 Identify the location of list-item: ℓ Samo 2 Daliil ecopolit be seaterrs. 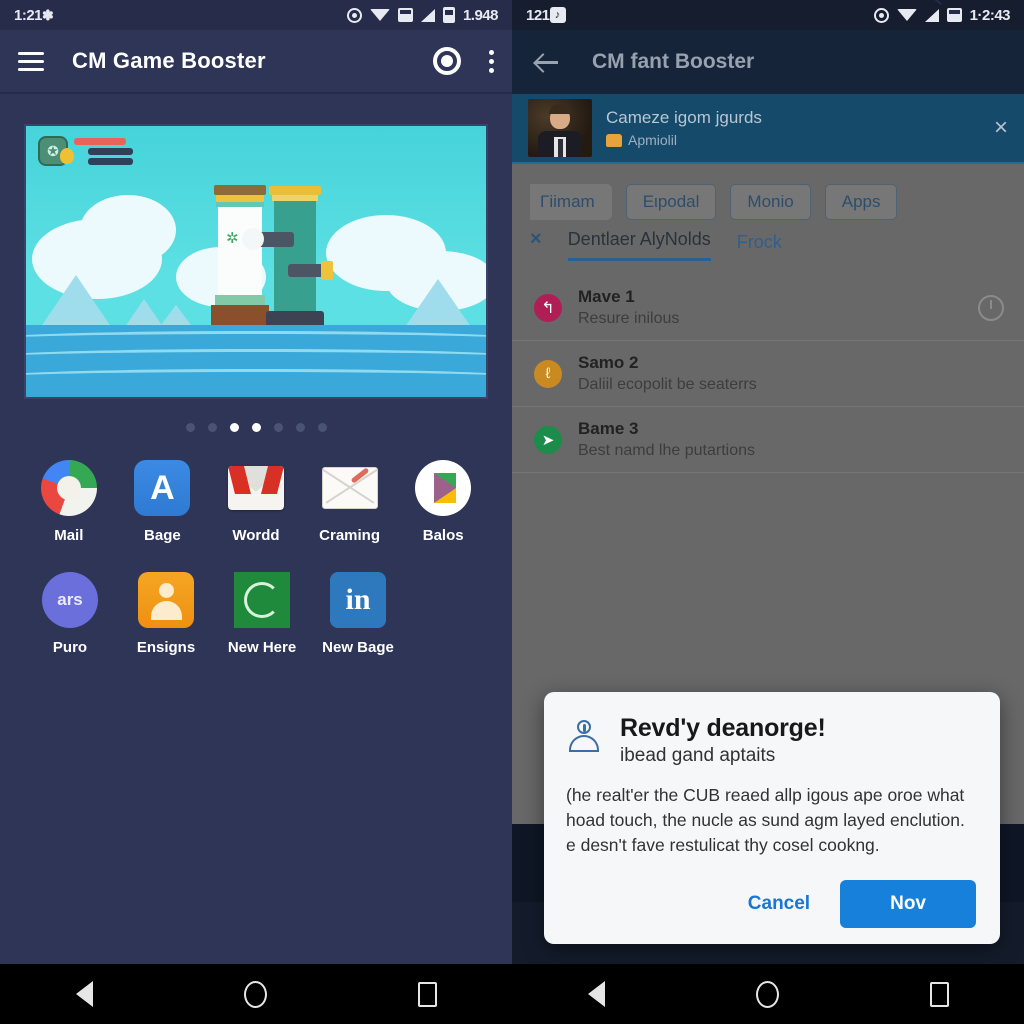
(768, 374).